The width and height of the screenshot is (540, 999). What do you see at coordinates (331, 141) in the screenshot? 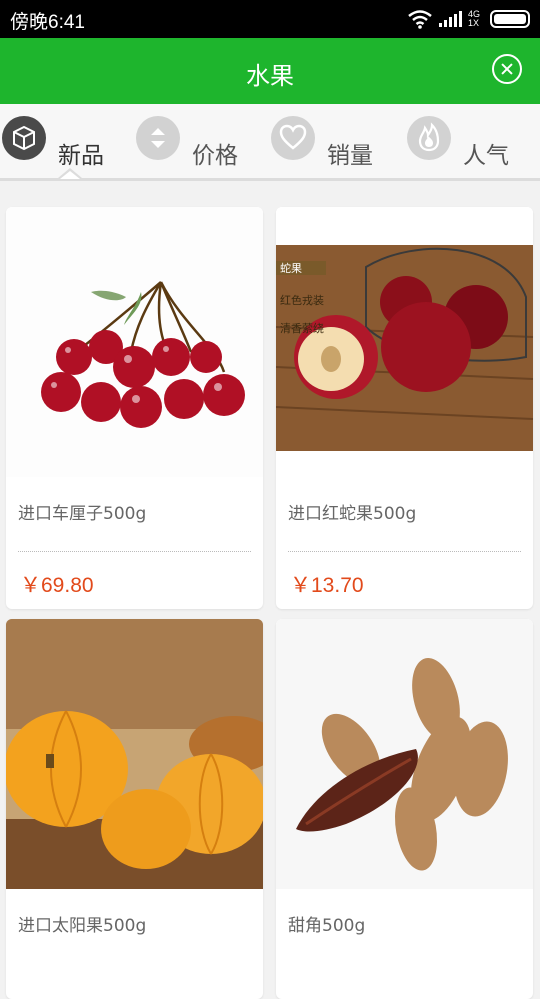
I see `tab-sales: 销量` at bounding box center [331, 141].